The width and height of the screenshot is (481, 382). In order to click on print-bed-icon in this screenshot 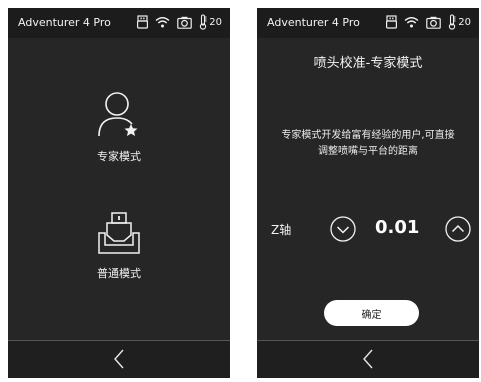, I will do `click(119, 233)`.